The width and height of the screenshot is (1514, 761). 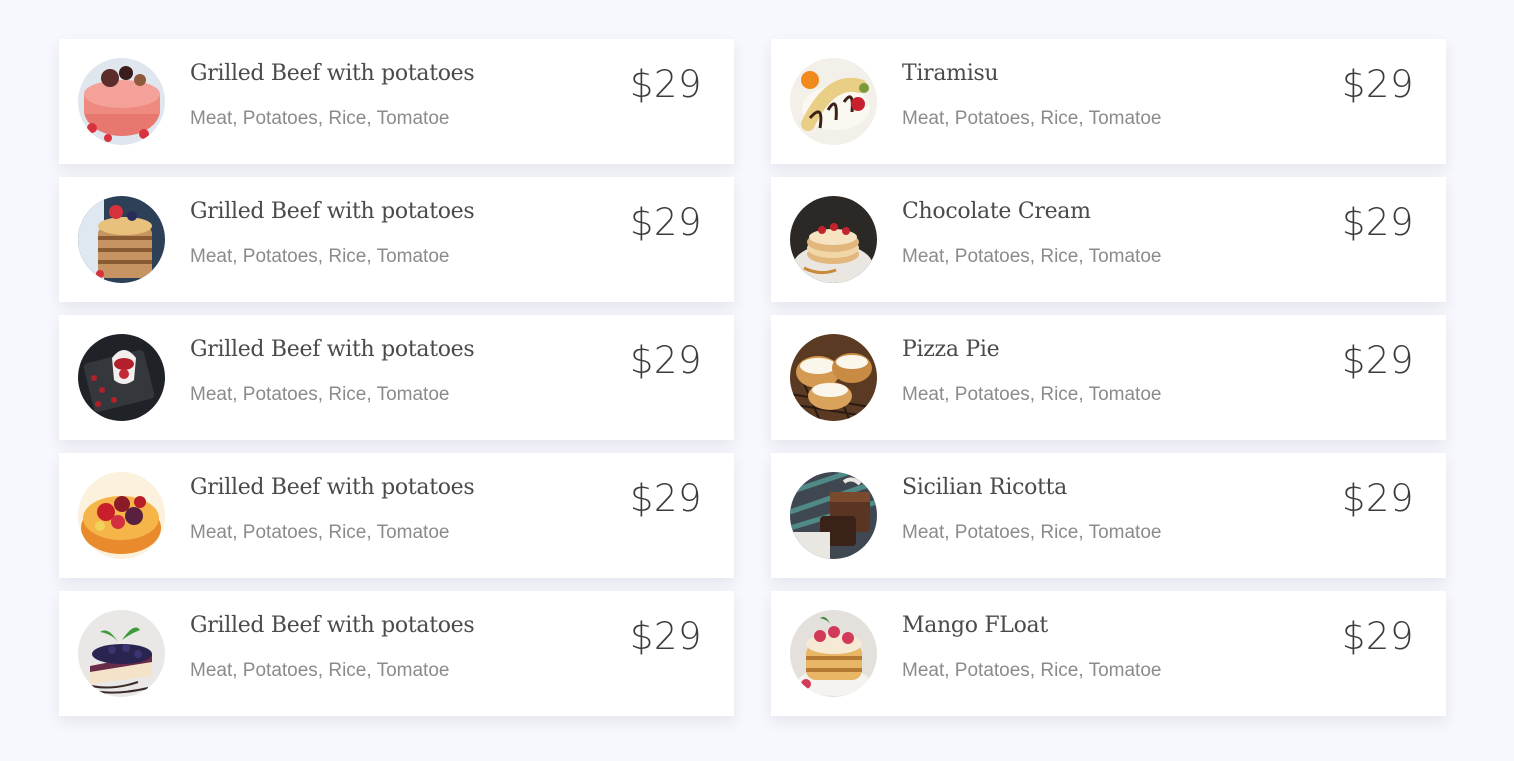 What do you see at coordinates (121, 101) in the screenshot?
I see `strawberry-cake-photo` at bounding box center [121, 101].